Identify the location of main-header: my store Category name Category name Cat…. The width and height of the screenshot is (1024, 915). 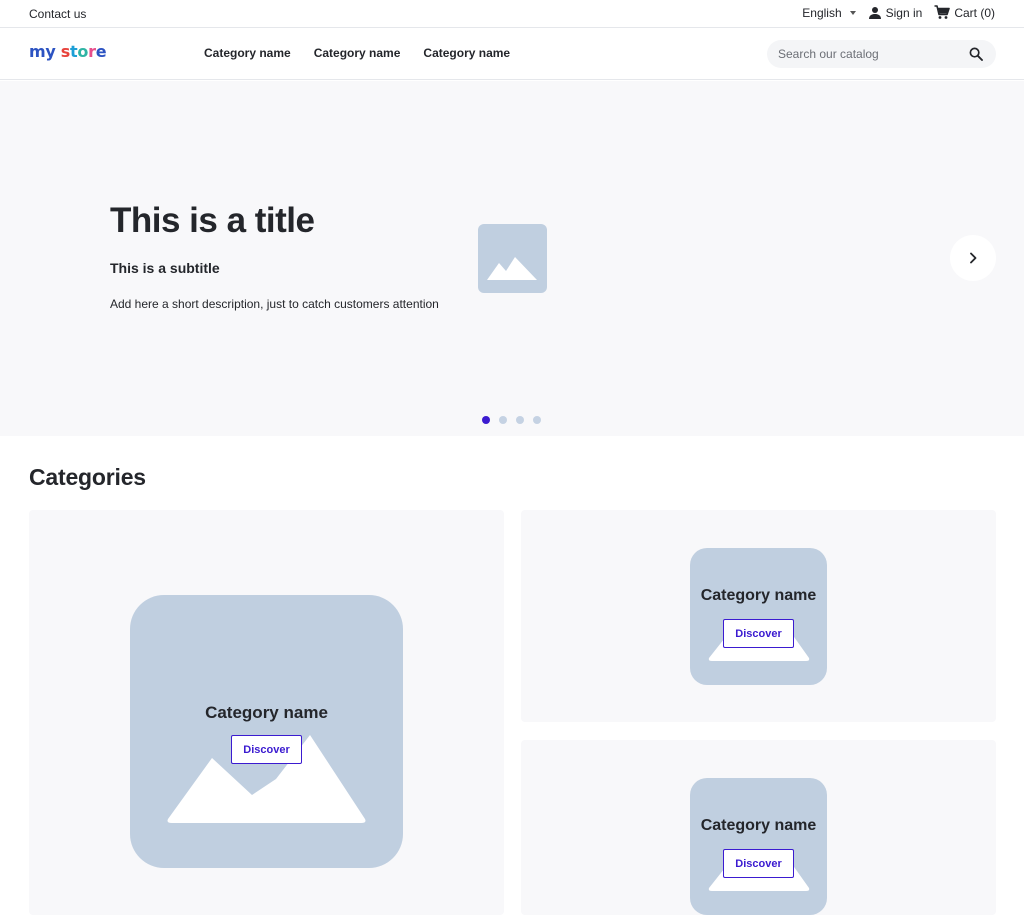
(512, 54).